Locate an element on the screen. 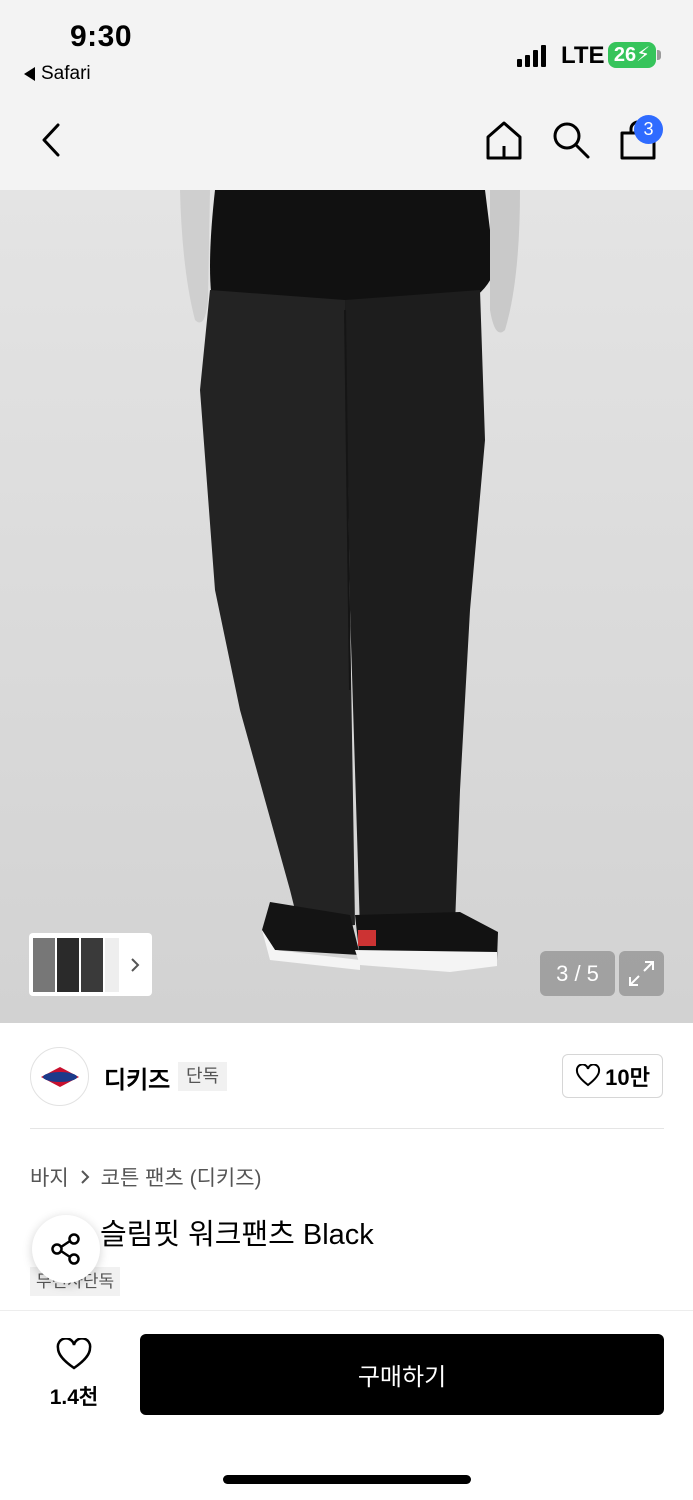 Image resolution: width=693 pixels, height=1500 pixels. breadcrumb: 바지 코튼 팬츠 (디키즈) is located at coordinates (146, 1177).